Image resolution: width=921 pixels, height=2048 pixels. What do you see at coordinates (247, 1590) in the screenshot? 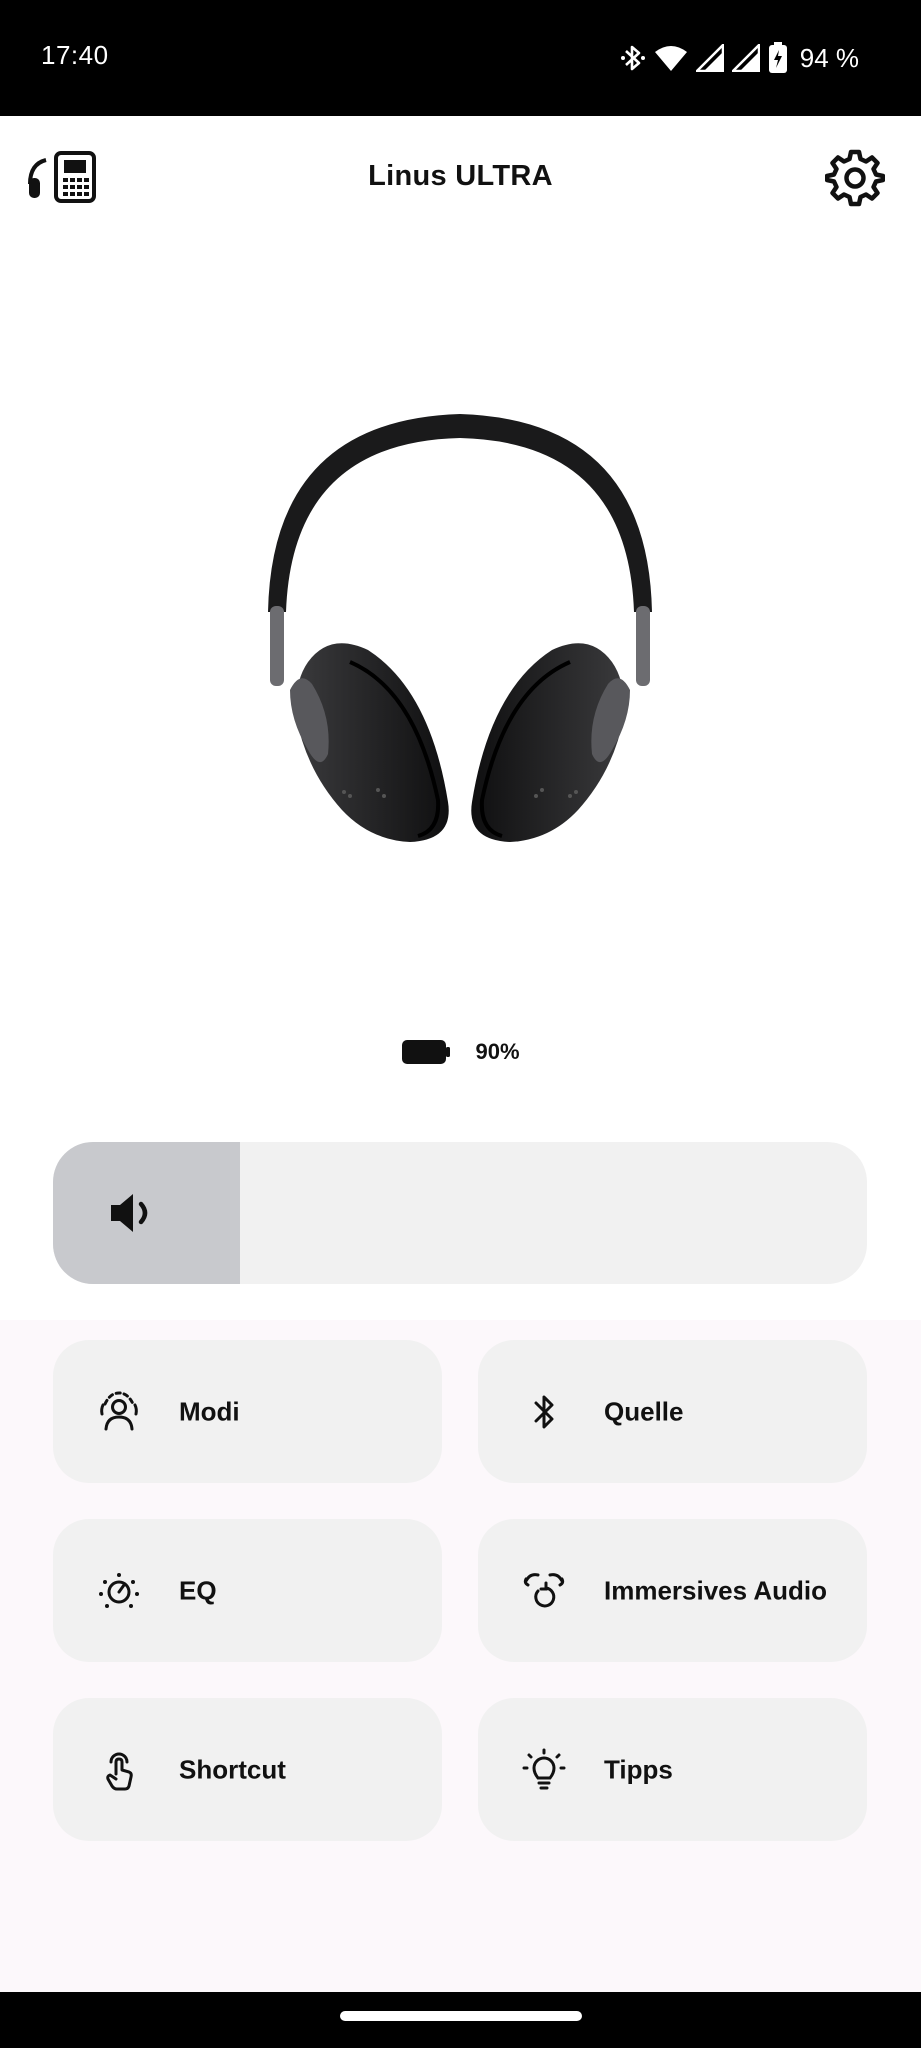
I see `tile-eq: EQ` at bounding box center [247, 1590].